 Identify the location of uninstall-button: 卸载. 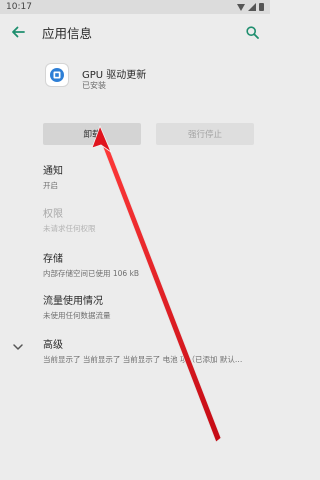
(92, 134).